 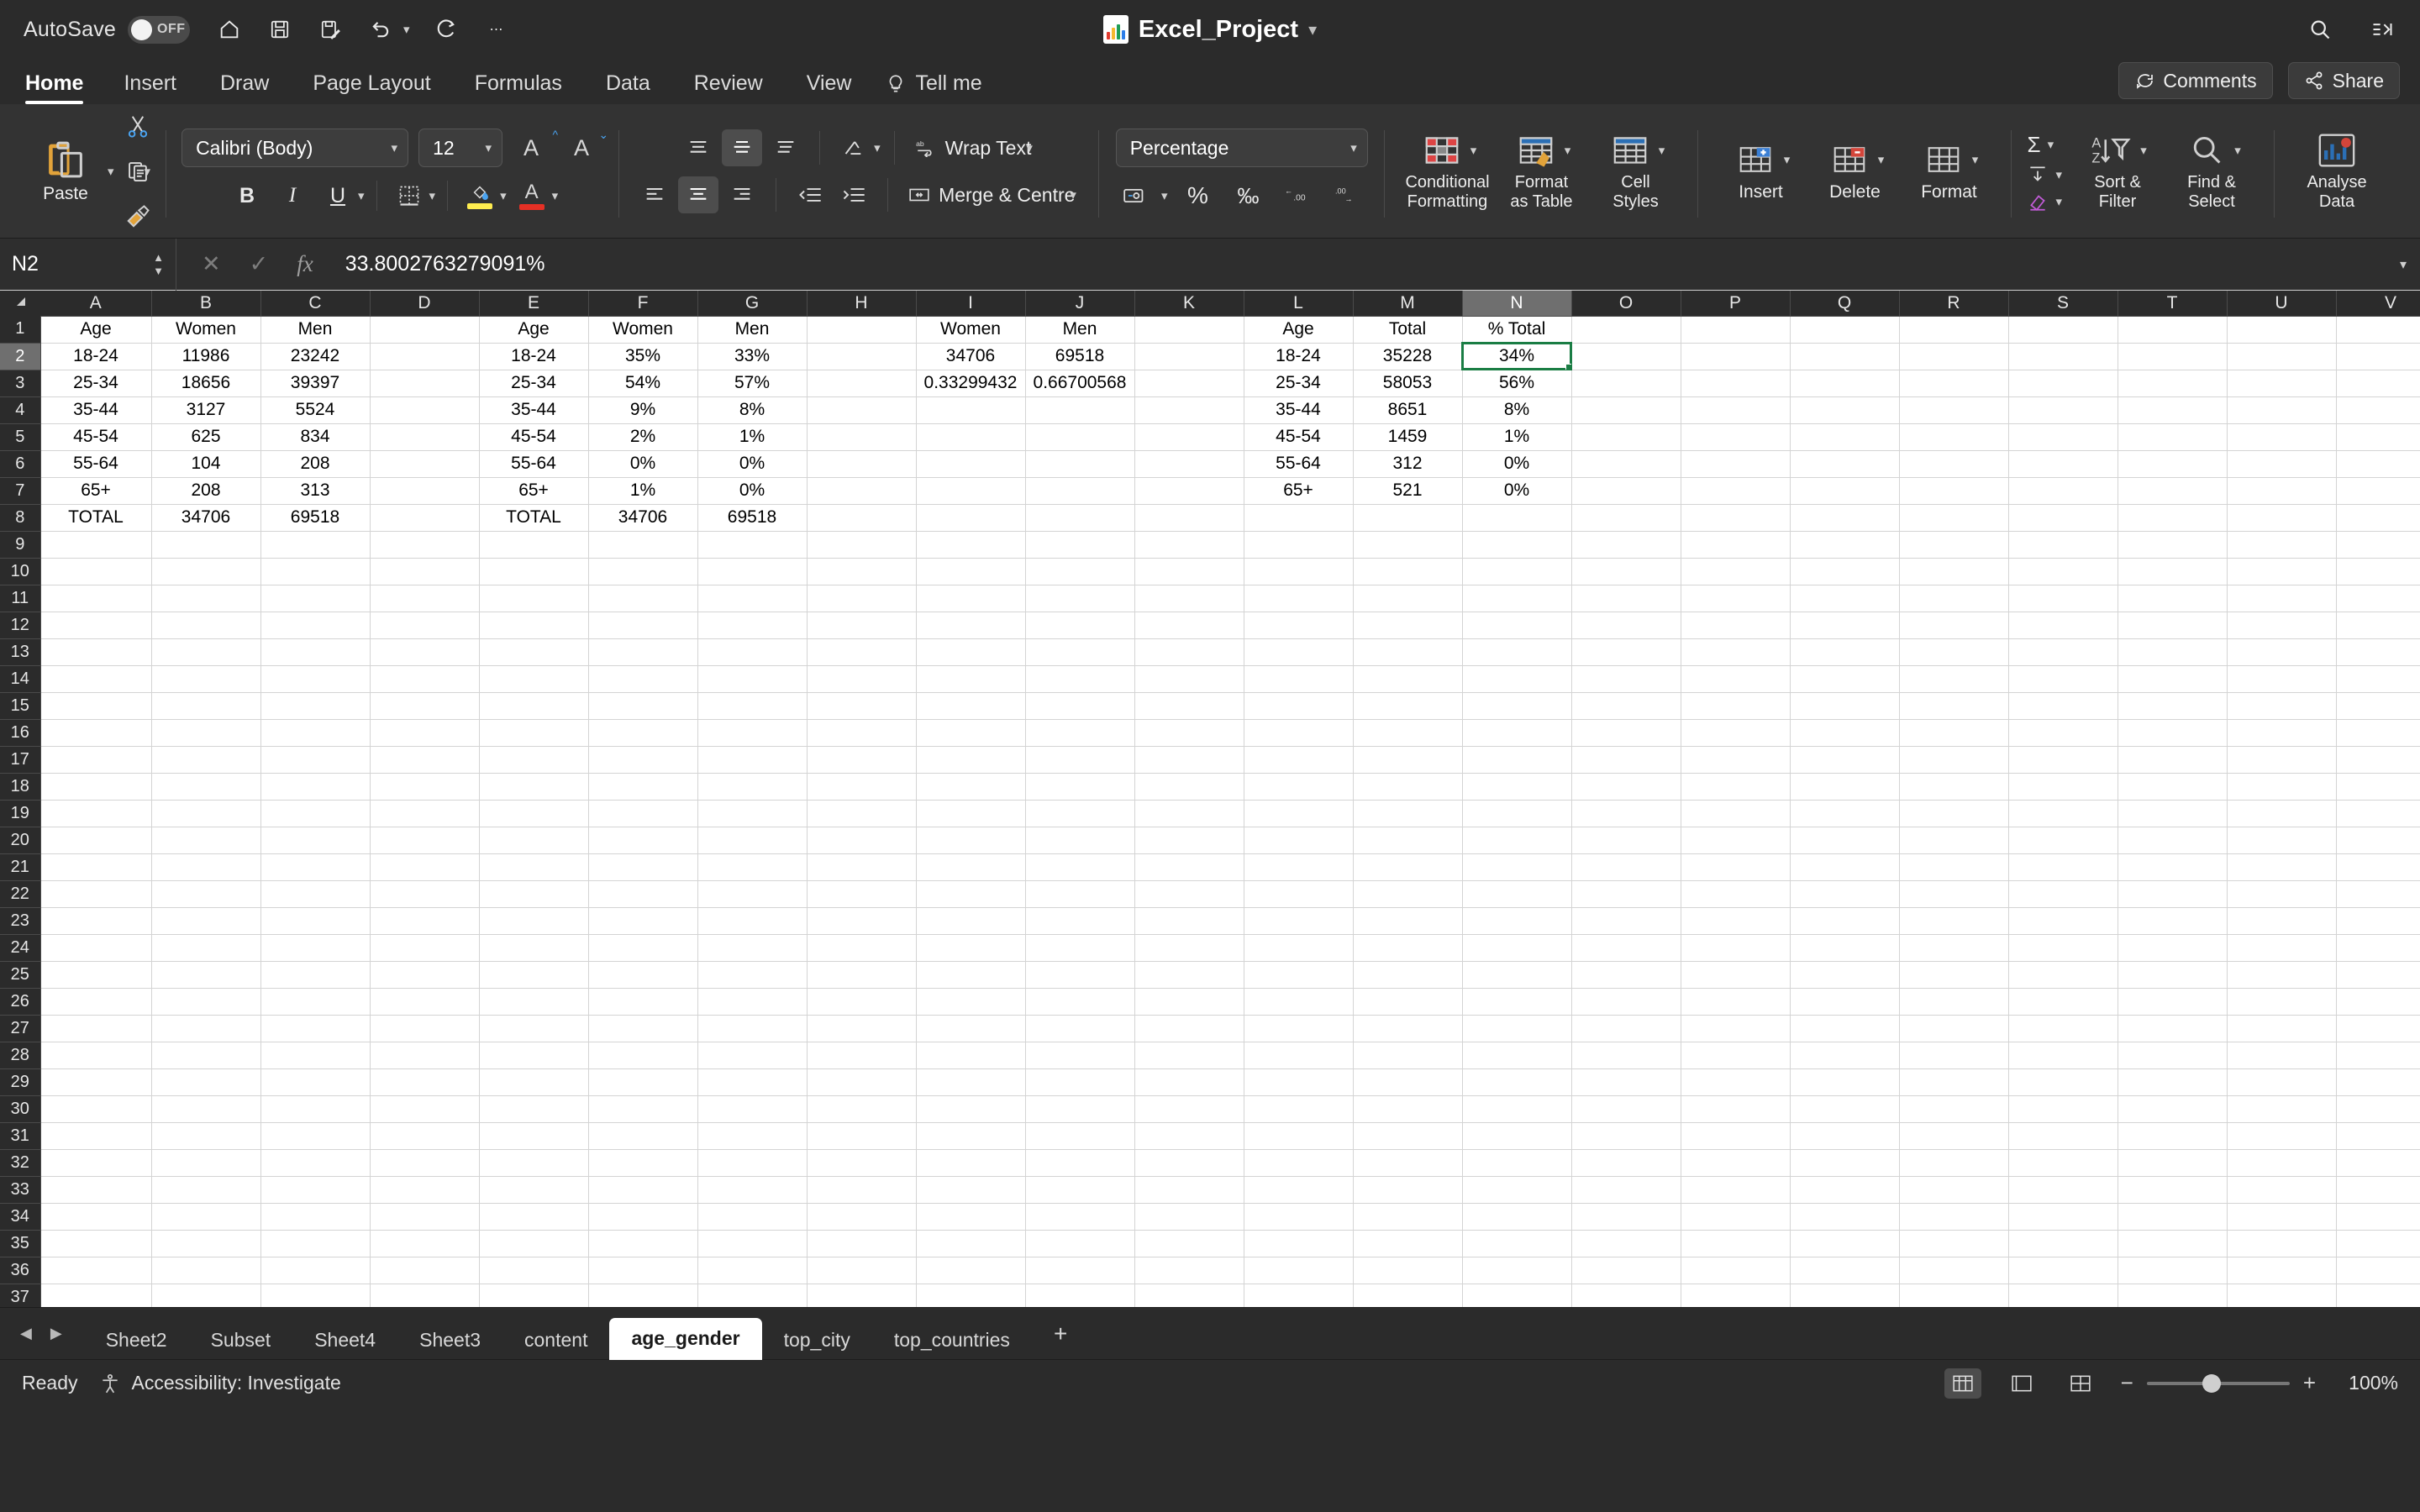 I want to click on autosum-button: Σ ▾, so click(x=2044, y=145).